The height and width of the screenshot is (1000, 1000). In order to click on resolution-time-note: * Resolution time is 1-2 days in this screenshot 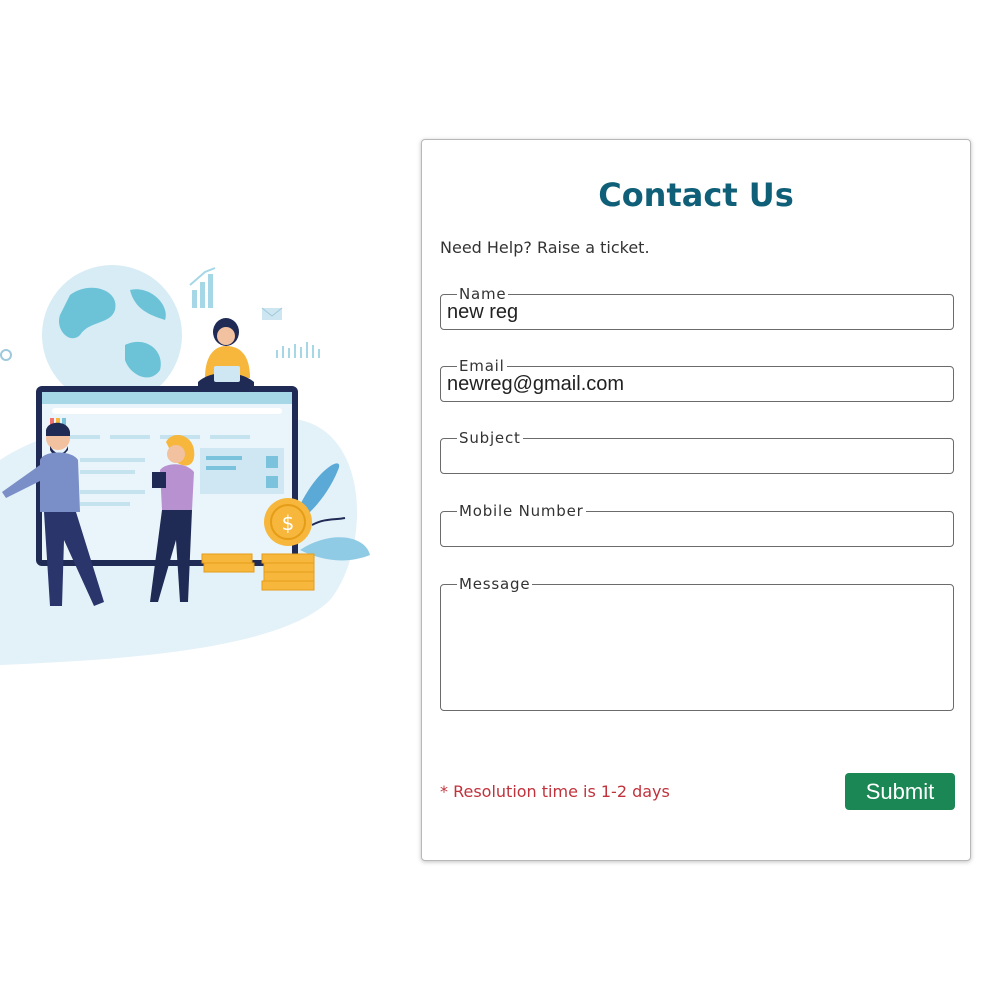, I will do `click(555, 791)`.